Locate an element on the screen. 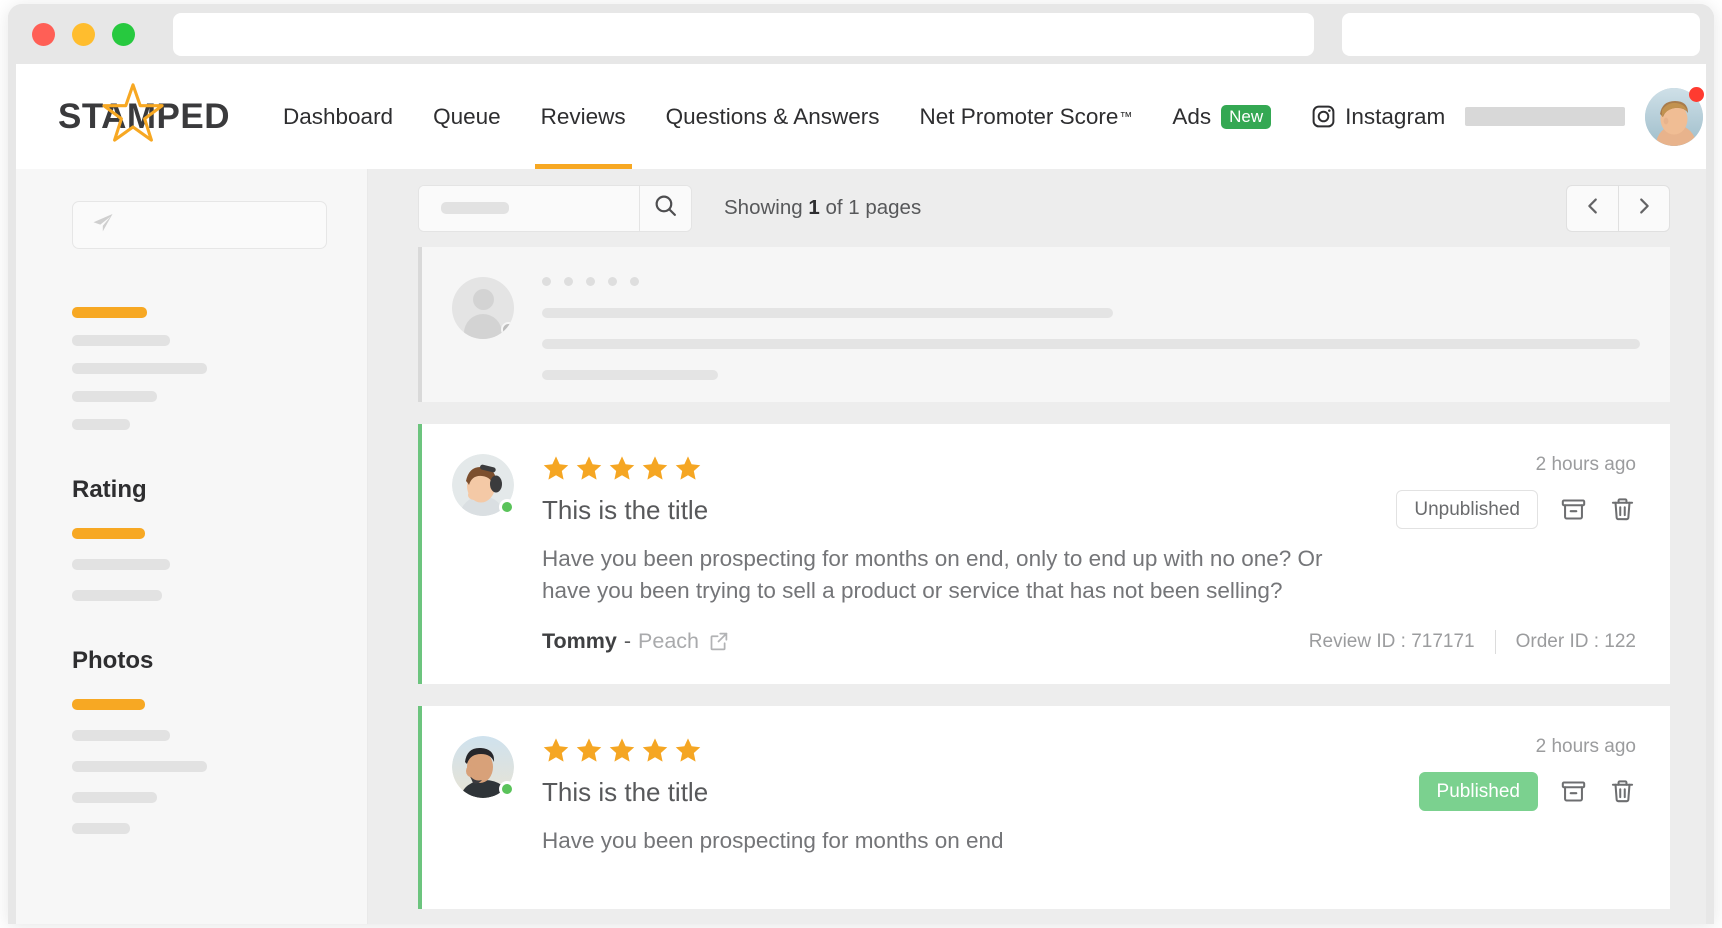 The image size is (1722, 928). id-divider is located at coordinates (1495, 641).